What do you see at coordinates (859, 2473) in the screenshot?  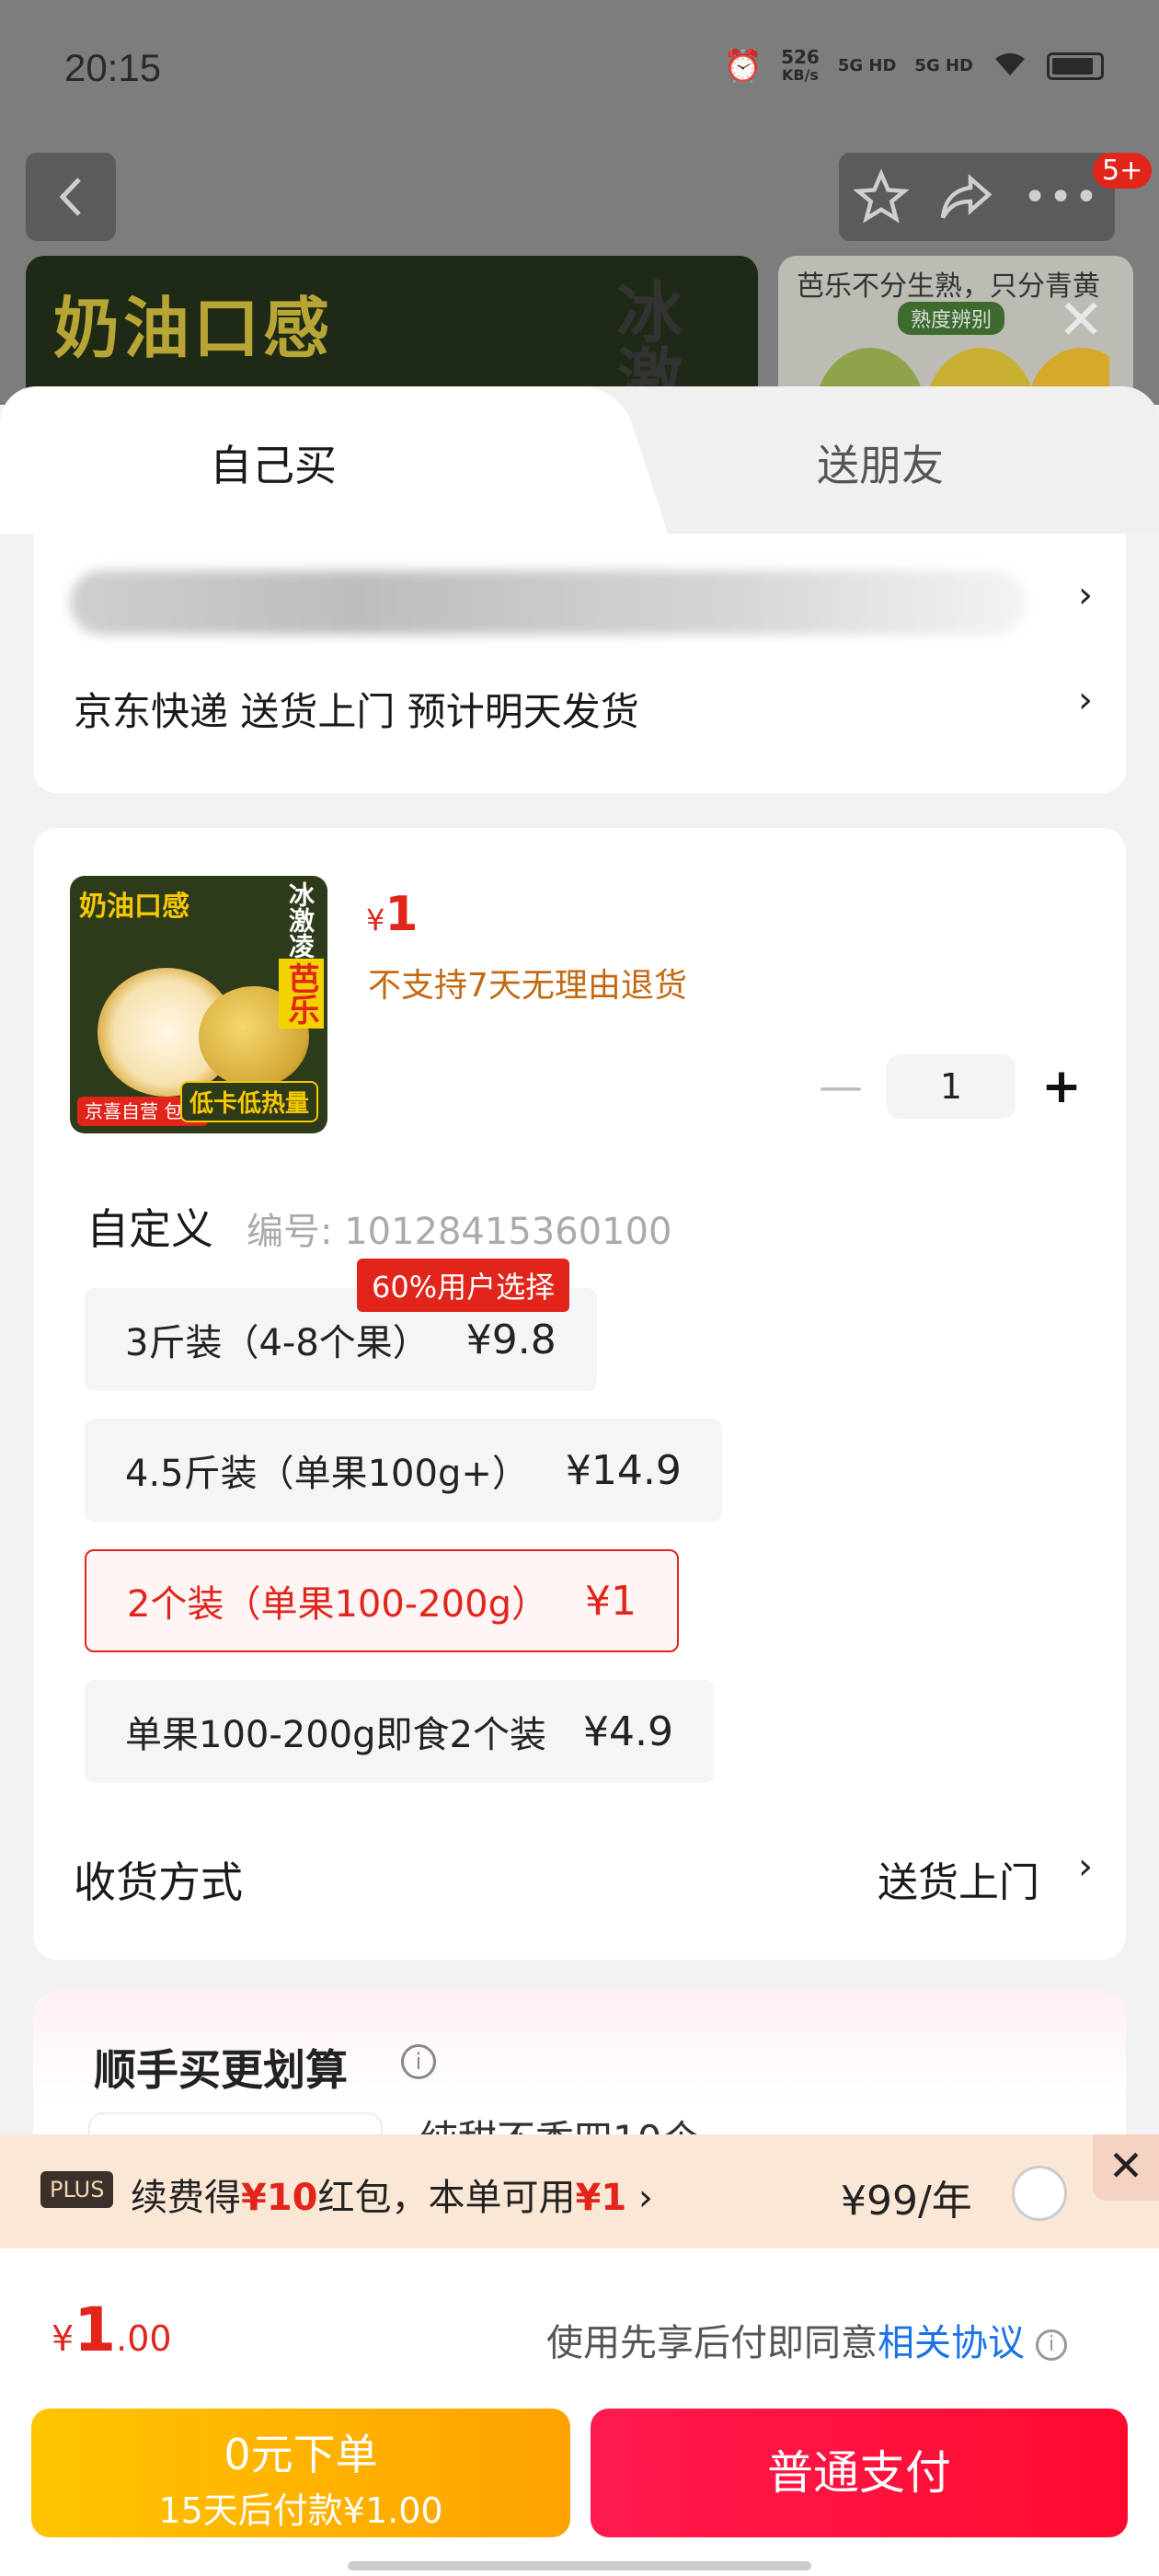 I see `normal-pay-button: 普通支付` at bounding box center [859, 2473].